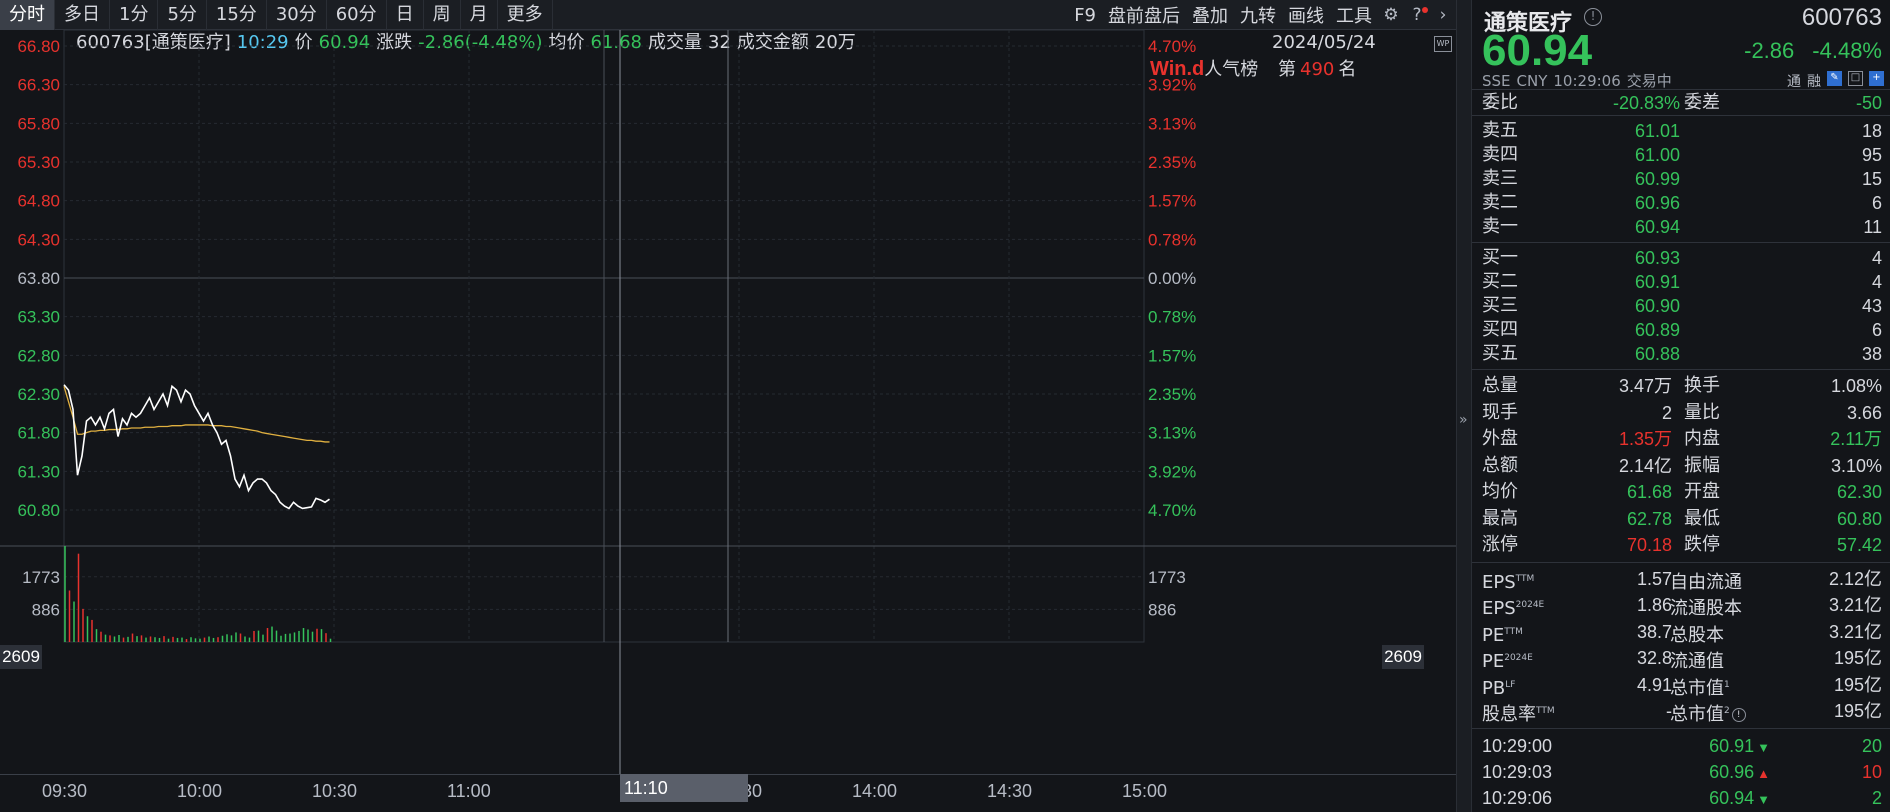  What do you see at coordinates (1681, 131) in the screenshot?
I see `ask-row: 卖五 61.01 18` at bounding box center [1681, 131].